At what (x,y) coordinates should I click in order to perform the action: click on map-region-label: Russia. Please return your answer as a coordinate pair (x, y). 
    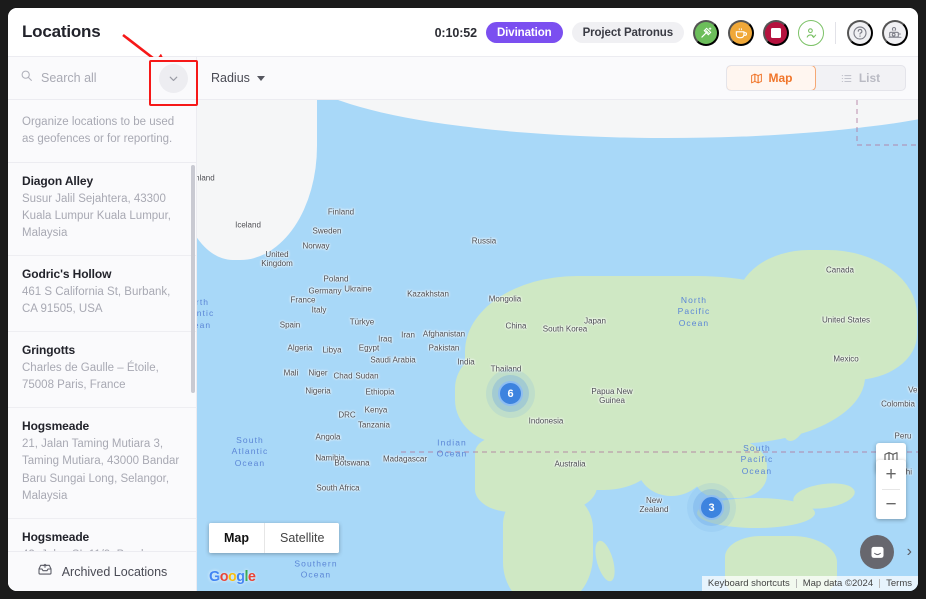
    Looking at the image, I should click on (484, 241).